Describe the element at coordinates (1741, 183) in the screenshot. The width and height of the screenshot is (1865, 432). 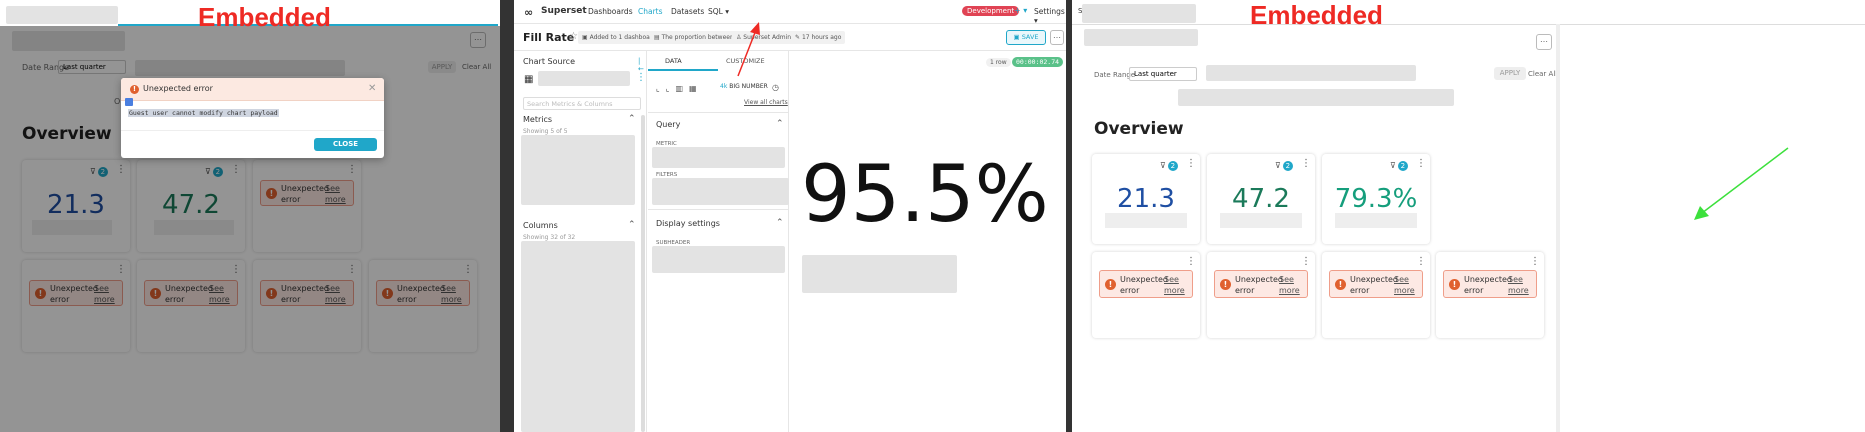
I see `green-arrow` at that location.